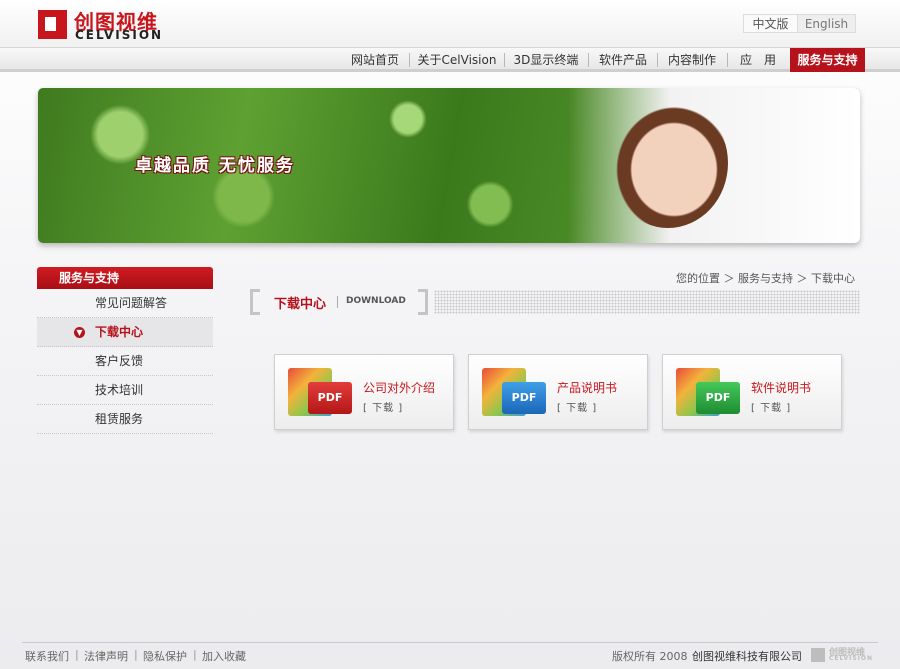 Image resolution: width=900 pixels, height=669 pixels. Describe the element at coordinates (376, 301) in the screenshot. I see `section-title-en: DOWNLOAD` at that location.